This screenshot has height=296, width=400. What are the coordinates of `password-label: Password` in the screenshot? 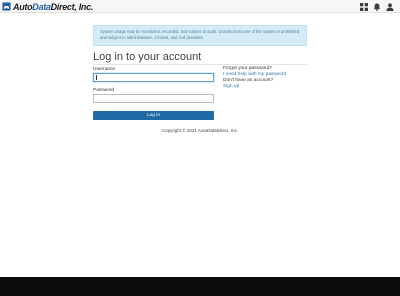 It's located at (104, 90).